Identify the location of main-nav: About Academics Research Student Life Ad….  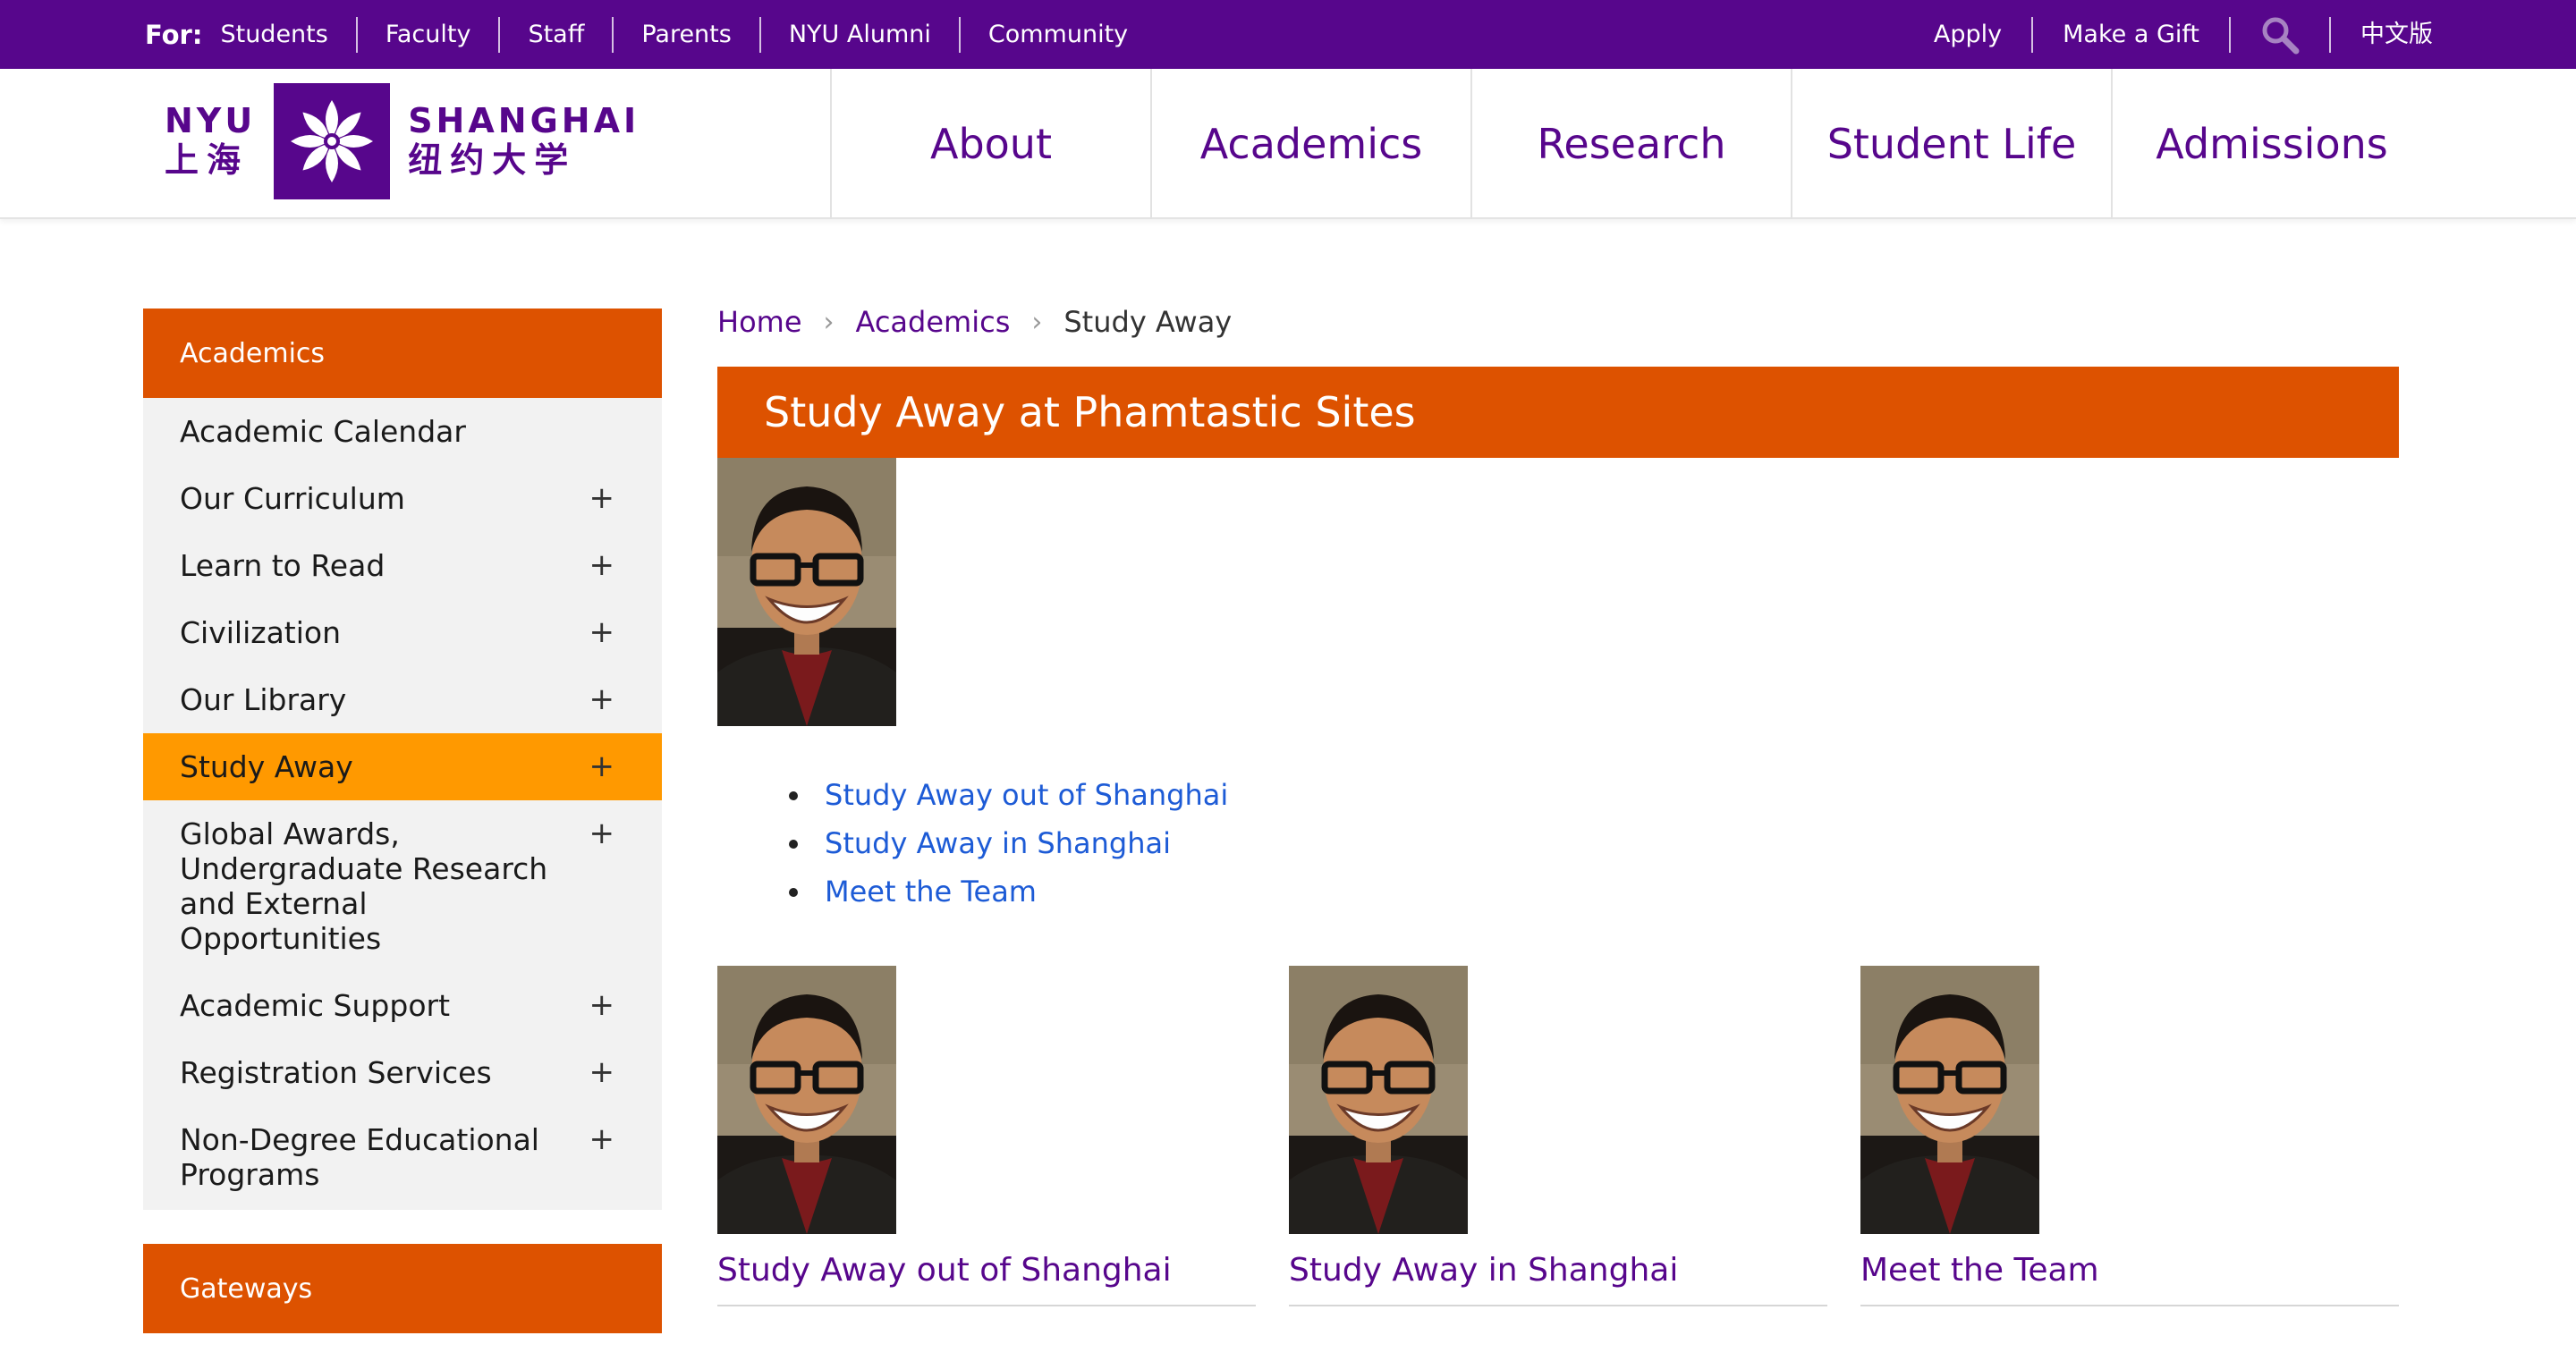
(1630, 144).